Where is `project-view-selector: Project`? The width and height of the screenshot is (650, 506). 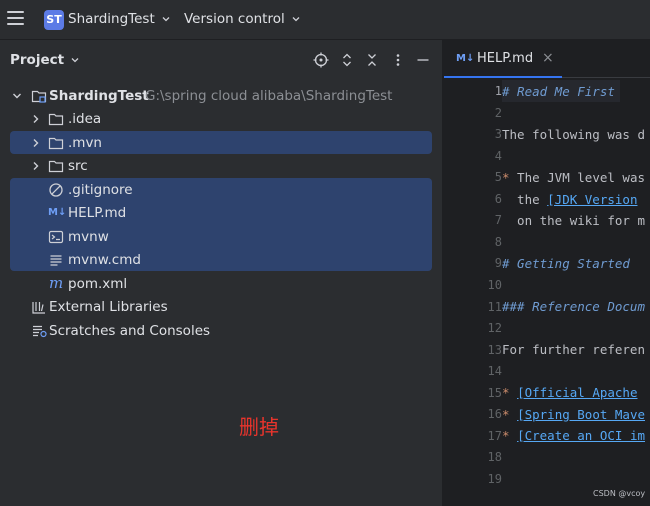
project-view-selector: Project is located at coordinates (45, 60).